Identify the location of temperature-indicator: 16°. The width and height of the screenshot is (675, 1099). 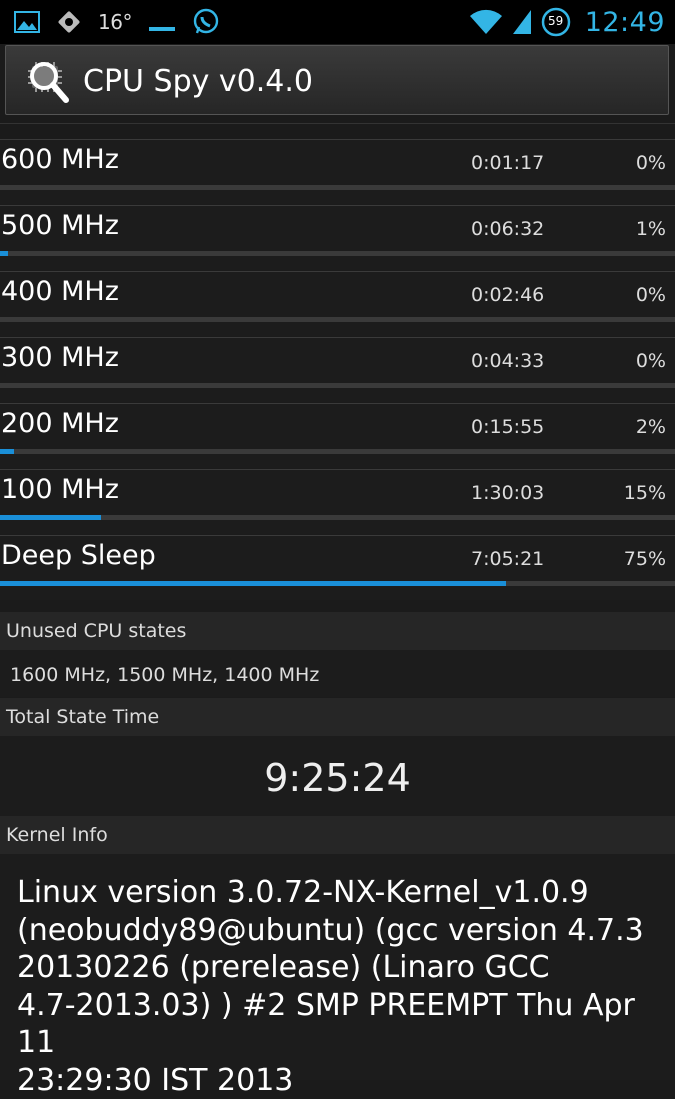
(115, 22).